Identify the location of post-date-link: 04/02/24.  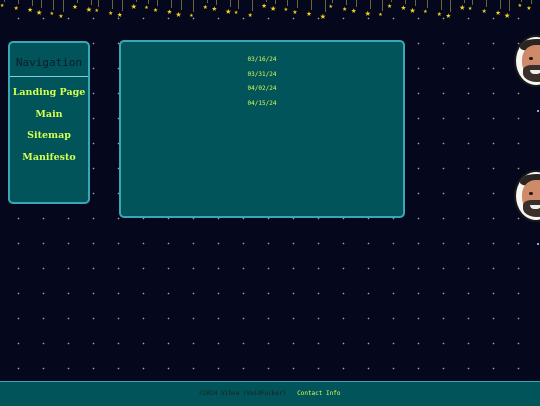
(262, 89).